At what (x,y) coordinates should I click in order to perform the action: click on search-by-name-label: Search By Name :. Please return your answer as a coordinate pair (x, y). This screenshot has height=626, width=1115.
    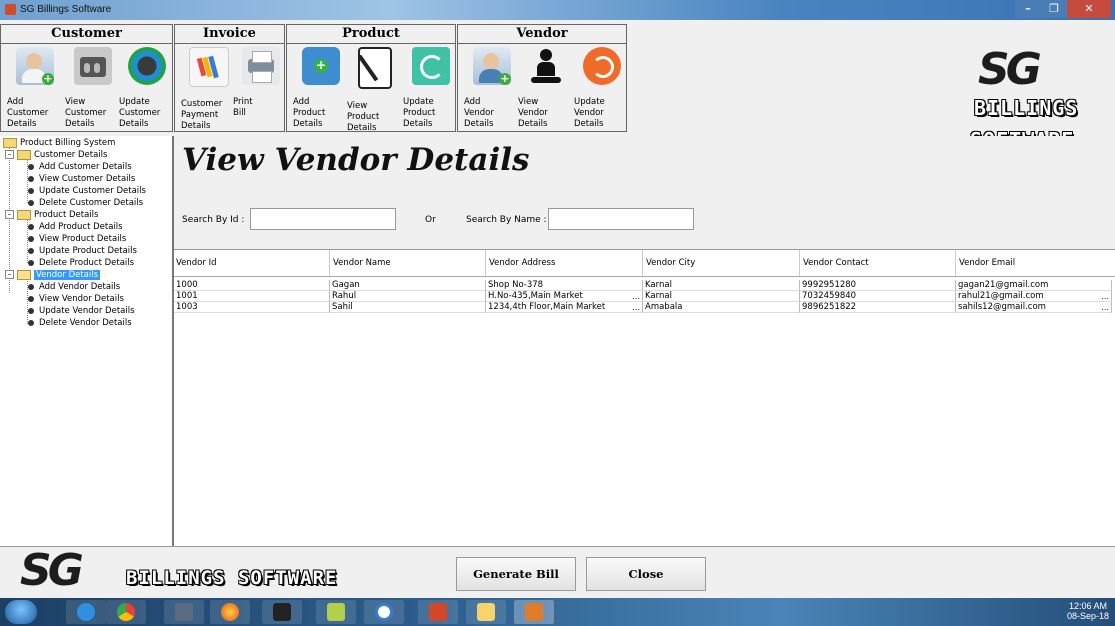
    Looking at the image, I should click on (506, 220).